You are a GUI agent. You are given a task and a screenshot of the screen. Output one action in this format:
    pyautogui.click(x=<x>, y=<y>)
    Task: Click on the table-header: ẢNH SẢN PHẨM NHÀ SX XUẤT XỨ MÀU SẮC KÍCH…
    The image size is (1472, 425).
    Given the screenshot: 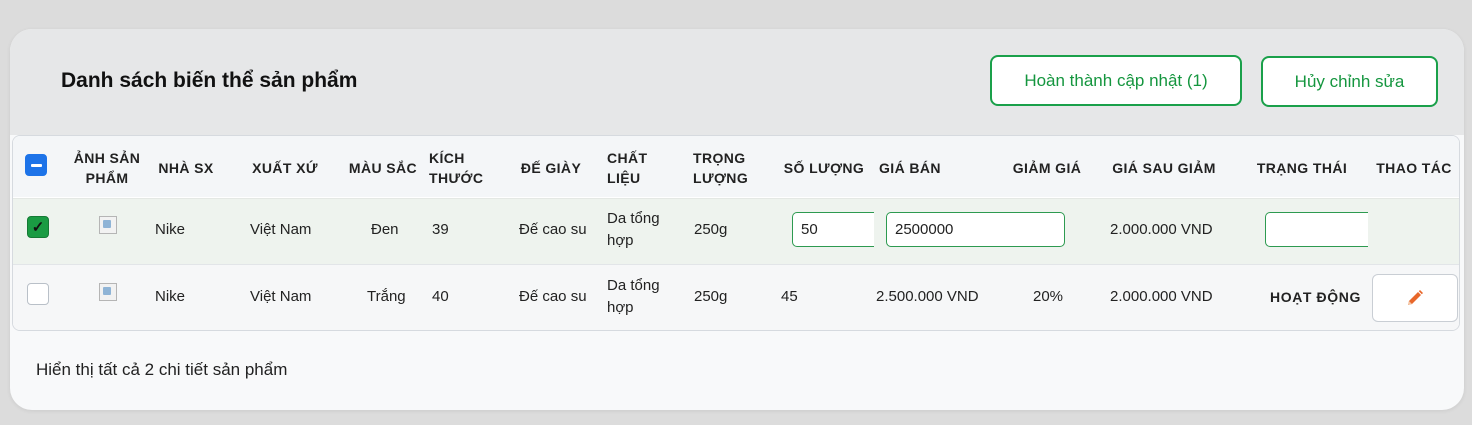 What is the action you would take?
    pyautogui.click(x=736, y=166)
    